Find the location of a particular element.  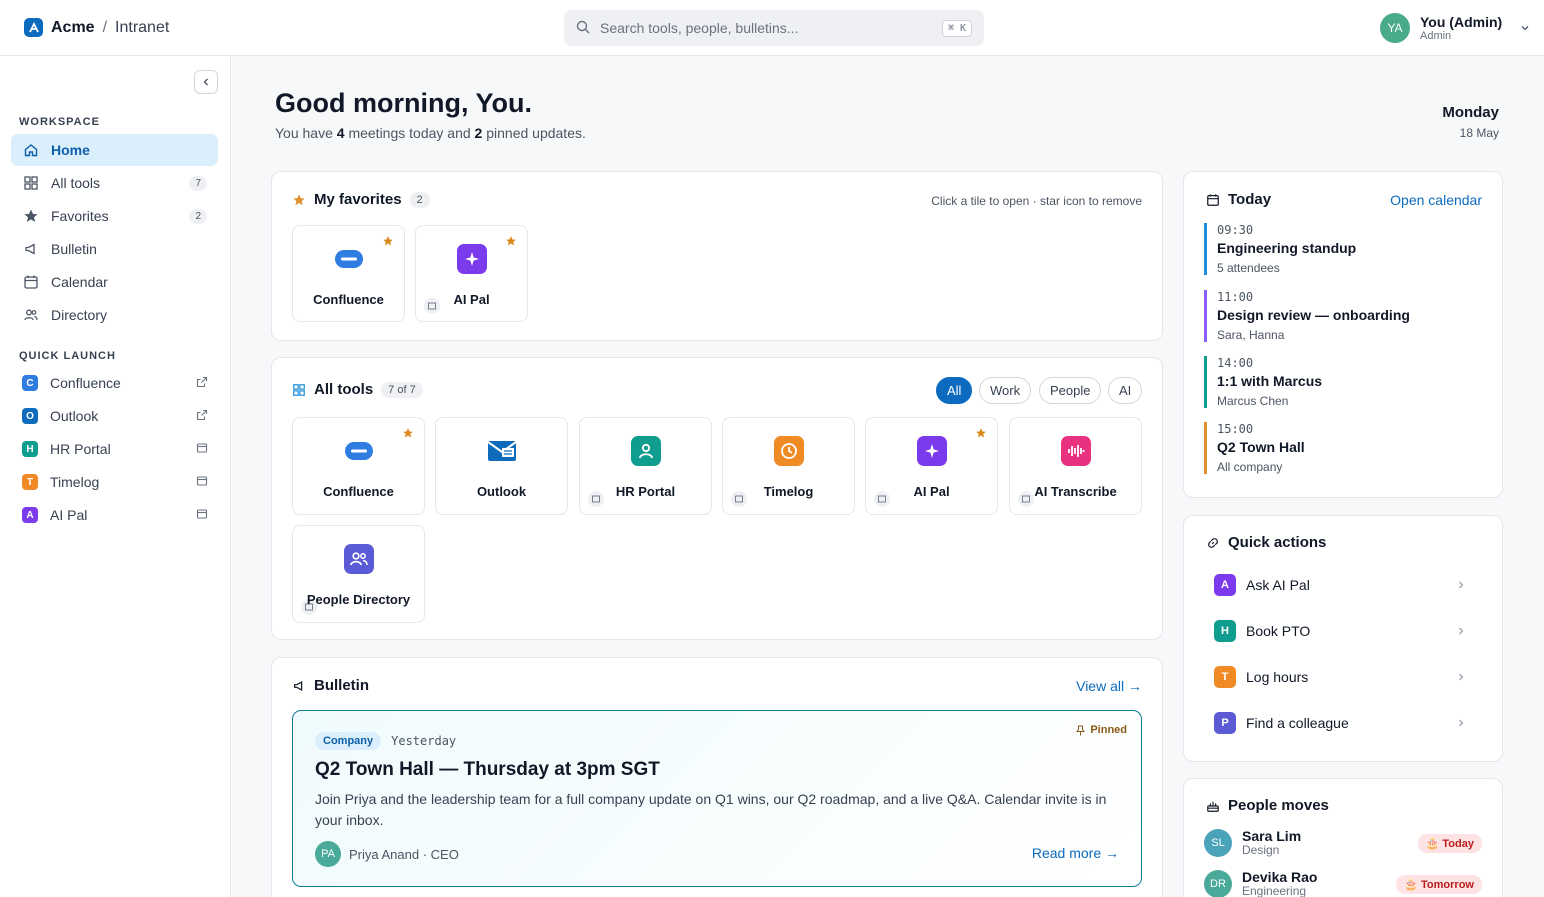

person-devika-rao: DR Devika Rao Engineering 🎂 Tomorrow is located at coordinates (1343, 883).